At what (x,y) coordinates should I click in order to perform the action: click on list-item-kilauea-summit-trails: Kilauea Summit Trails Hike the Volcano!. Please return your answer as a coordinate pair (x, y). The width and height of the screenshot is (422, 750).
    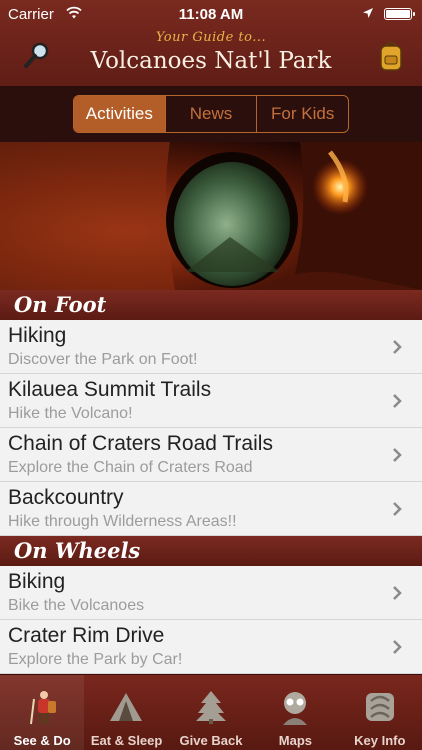
    Looking at the image, I should click on (211, 401).